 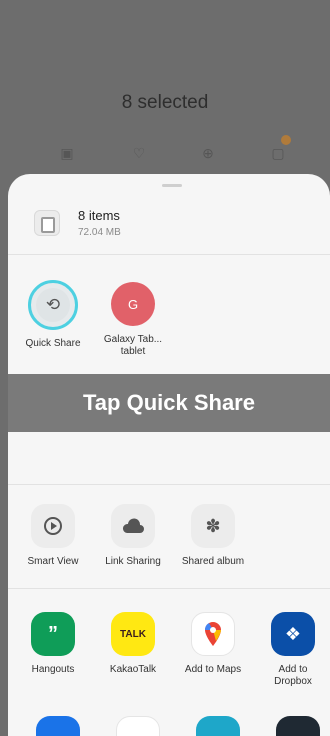 What do you see at coordinates (213, 561) in the screenshot?
I see `shared-album-label: Shared album` at bounding box center [213, 561].